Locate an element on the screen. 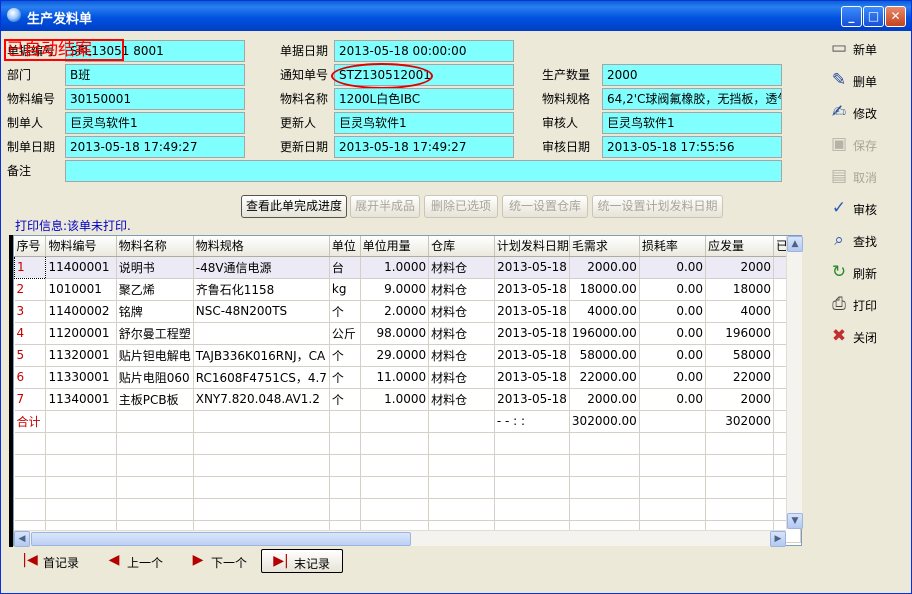  sidebar-button-close: ✖ 关闭 is located at coordinates (867, 337).